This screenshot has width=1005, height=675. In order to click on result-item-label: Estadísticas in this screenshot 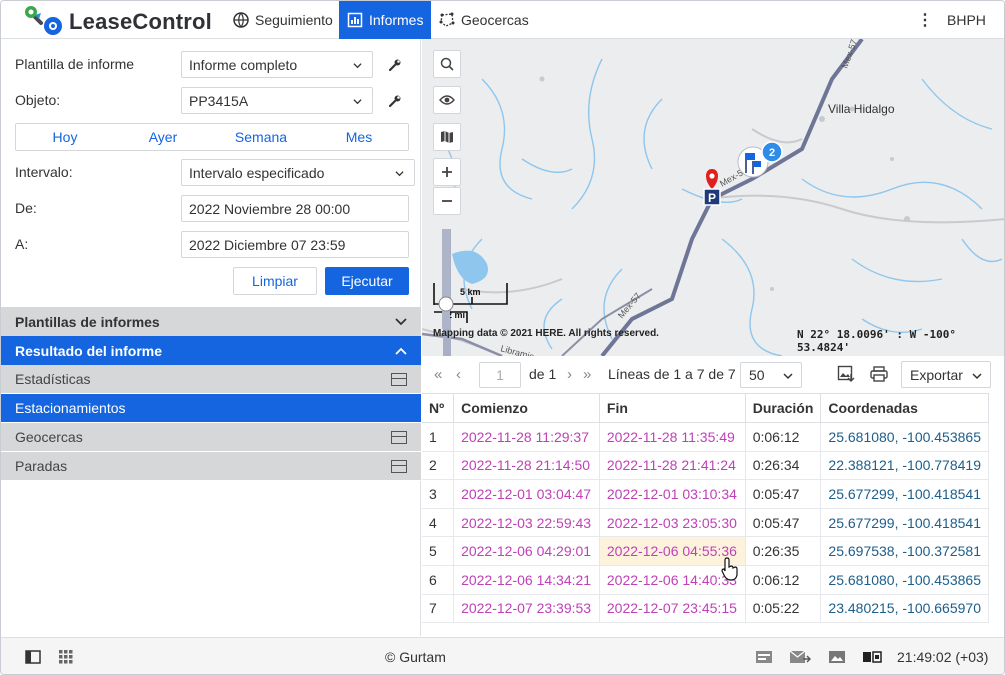, I will do `click(53, 379)`.